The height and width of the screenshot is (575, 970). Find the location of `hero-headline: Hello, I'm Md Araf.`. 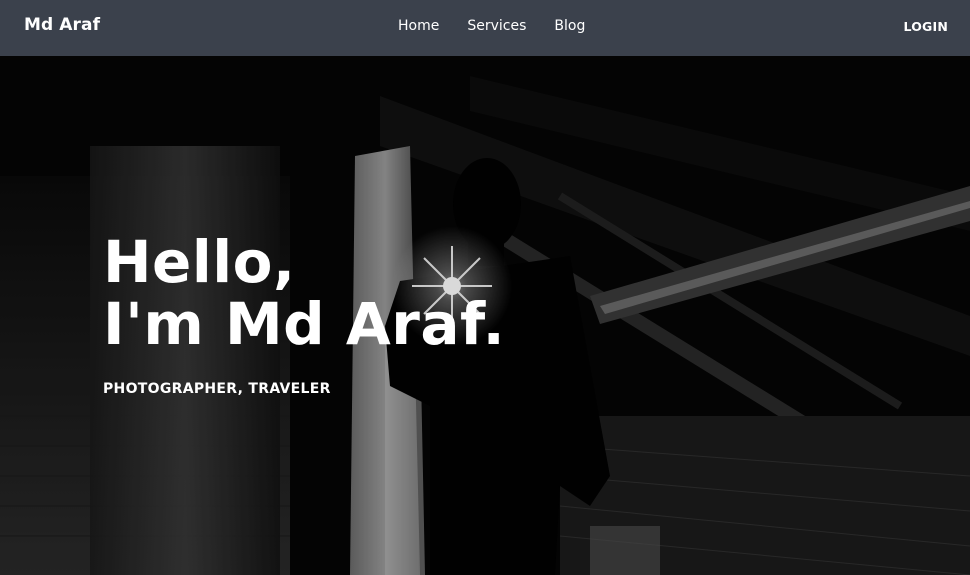

hero-headline: Hello, I'm Md Araf. is located at coordinates (304, 293).